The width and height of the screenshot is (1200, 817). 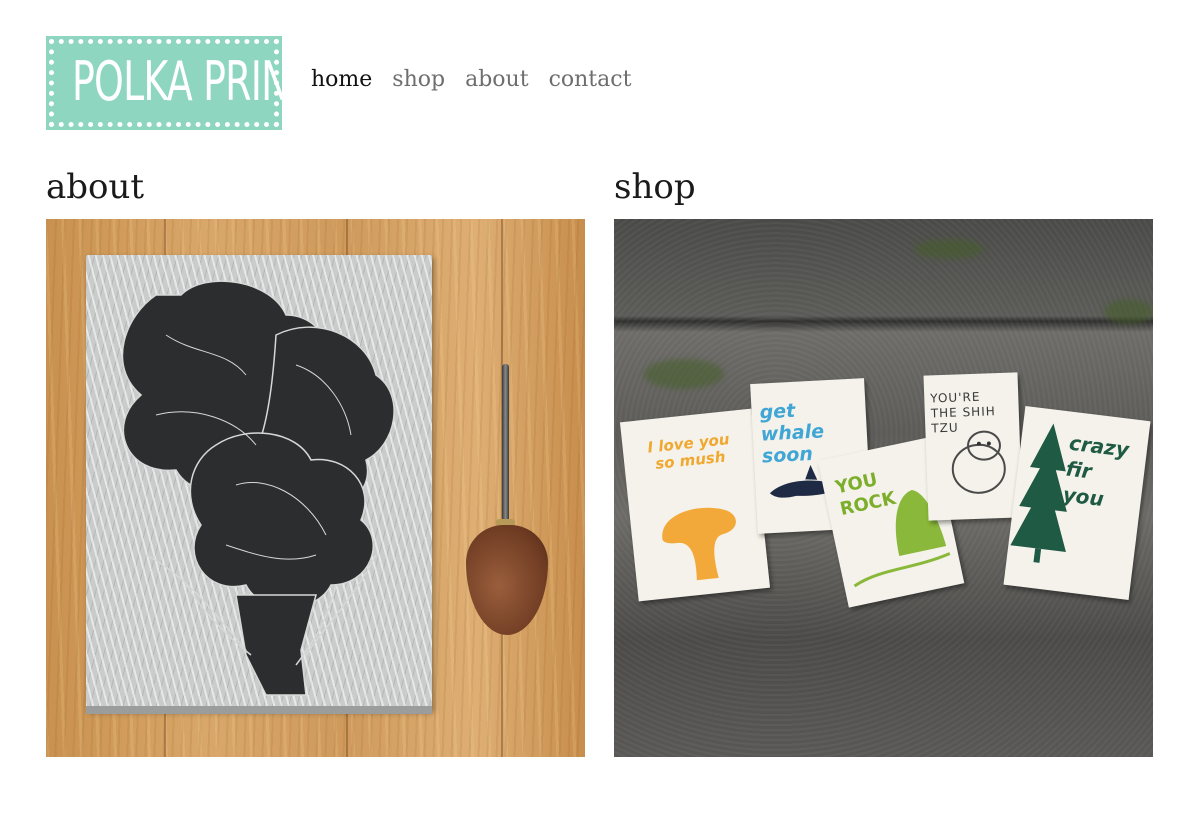 What do you see at coordinates (505, 444) in the screenshot?
I see `carving-tool-shaft` at bounding box center [505, 444].